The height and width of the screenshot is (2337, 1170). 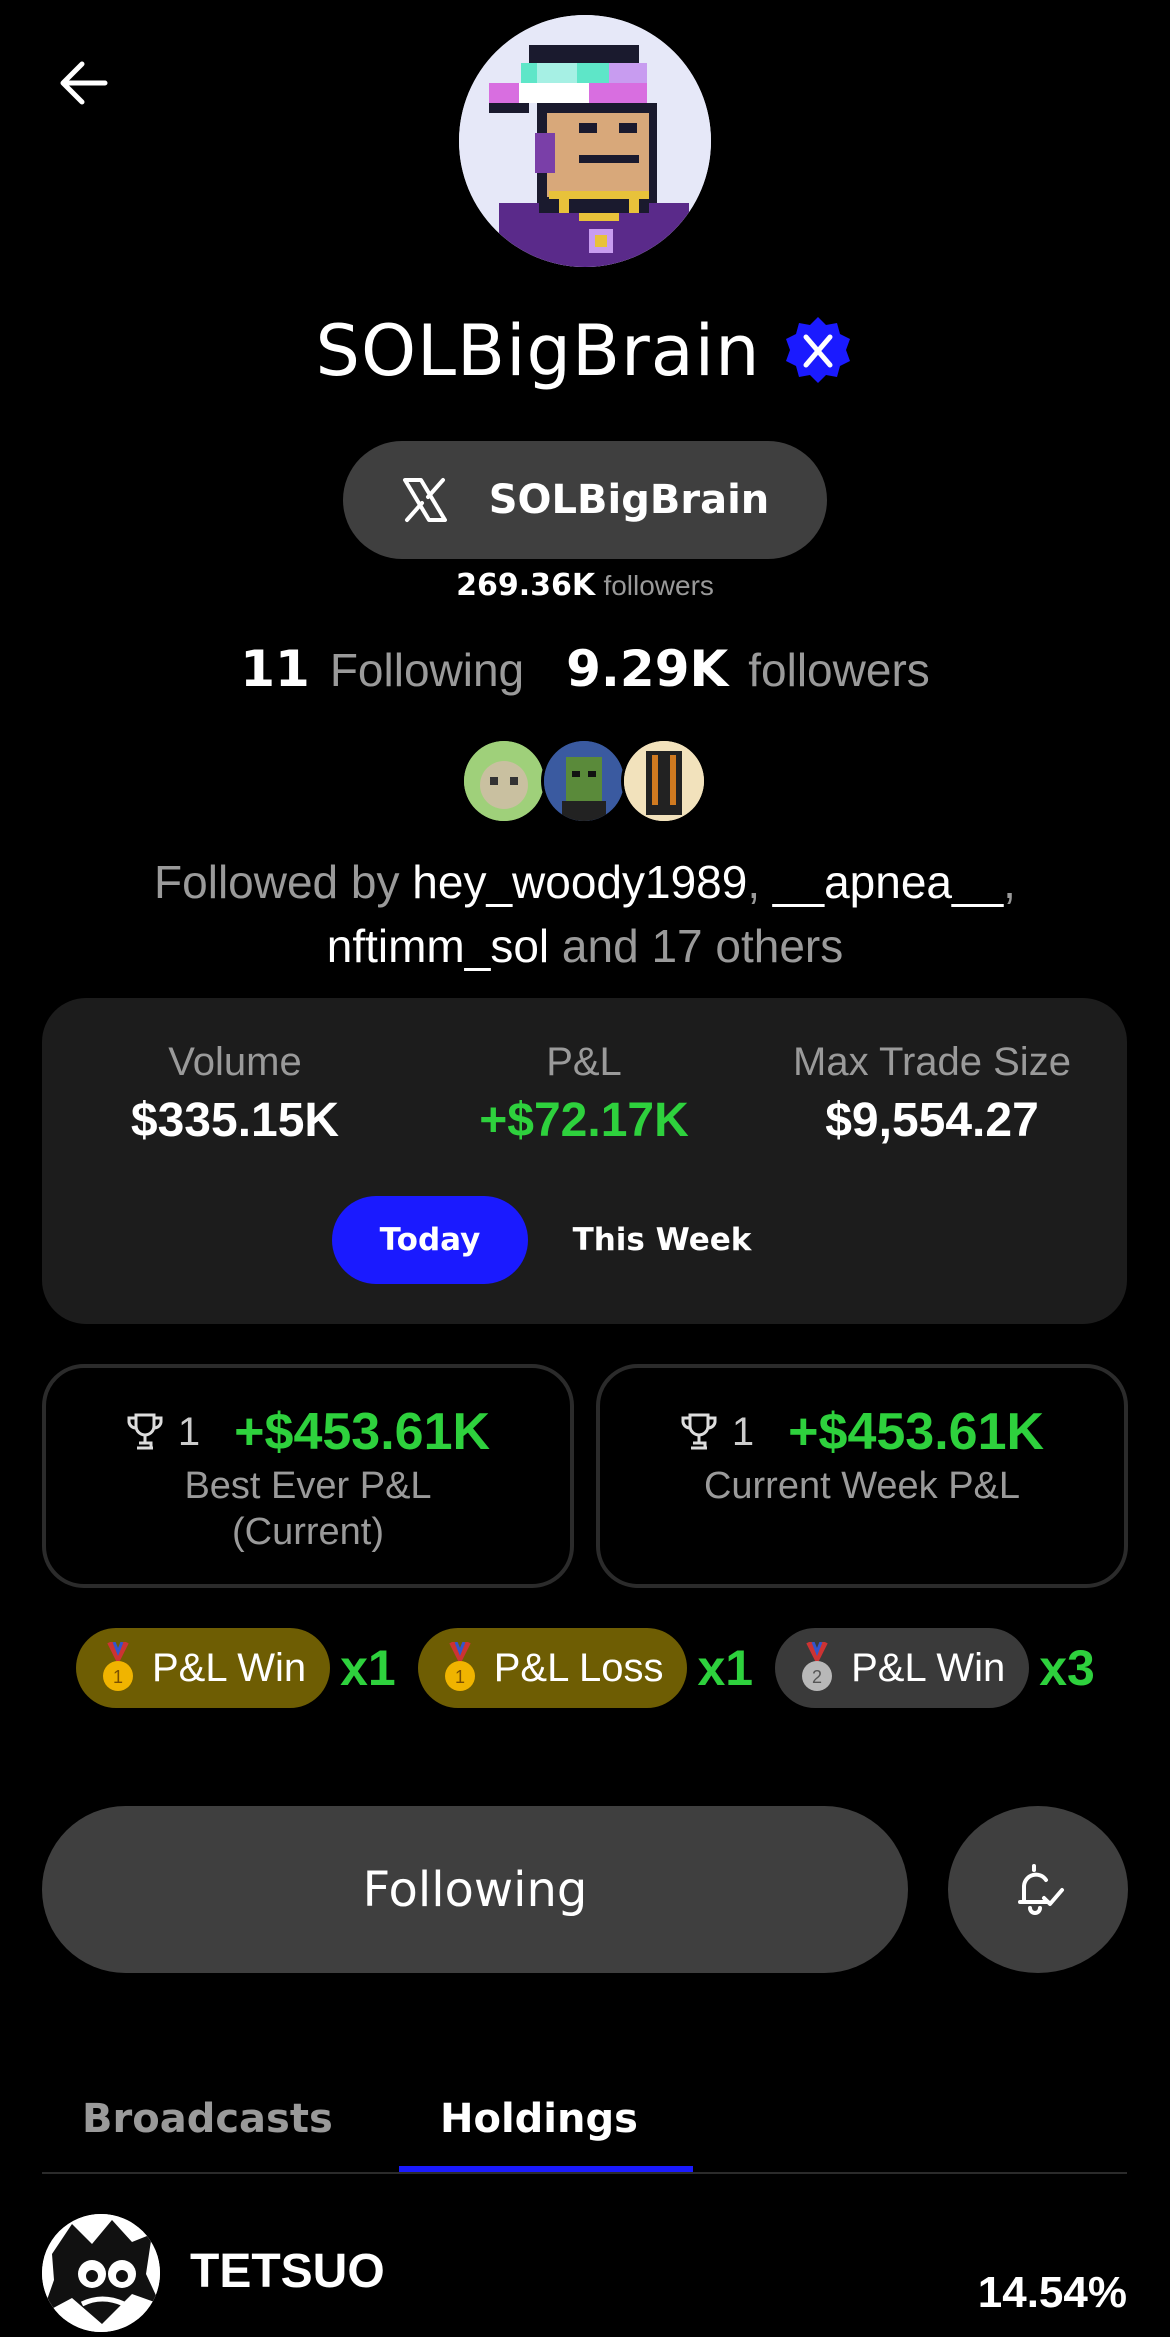 What do you see at coordinates (585, 141) in the screenshot?
I see `profile-avatar` at bounding box center [585, 141].